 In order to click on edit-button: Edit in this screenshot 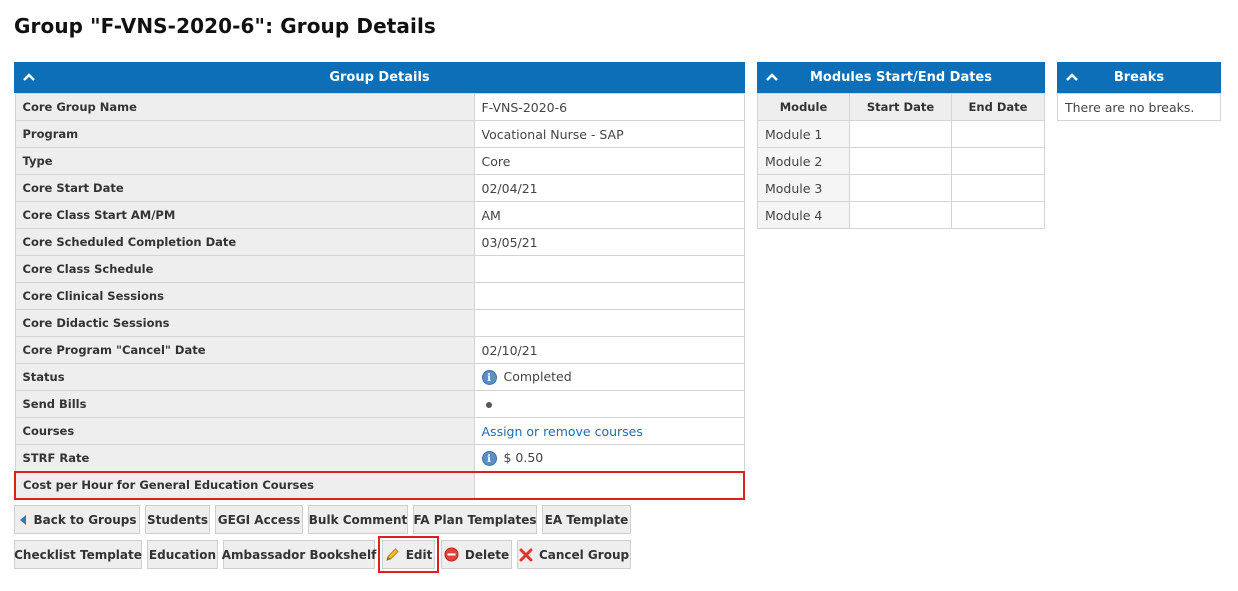, I will do `click(408, 554)`.